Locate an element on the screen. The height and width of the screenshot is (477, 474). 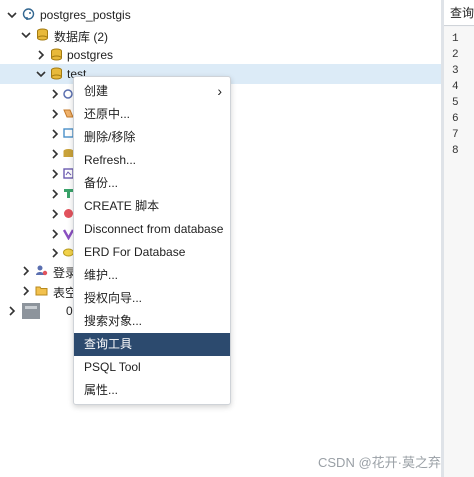
line-gutter is located at coordinates (459, 252).